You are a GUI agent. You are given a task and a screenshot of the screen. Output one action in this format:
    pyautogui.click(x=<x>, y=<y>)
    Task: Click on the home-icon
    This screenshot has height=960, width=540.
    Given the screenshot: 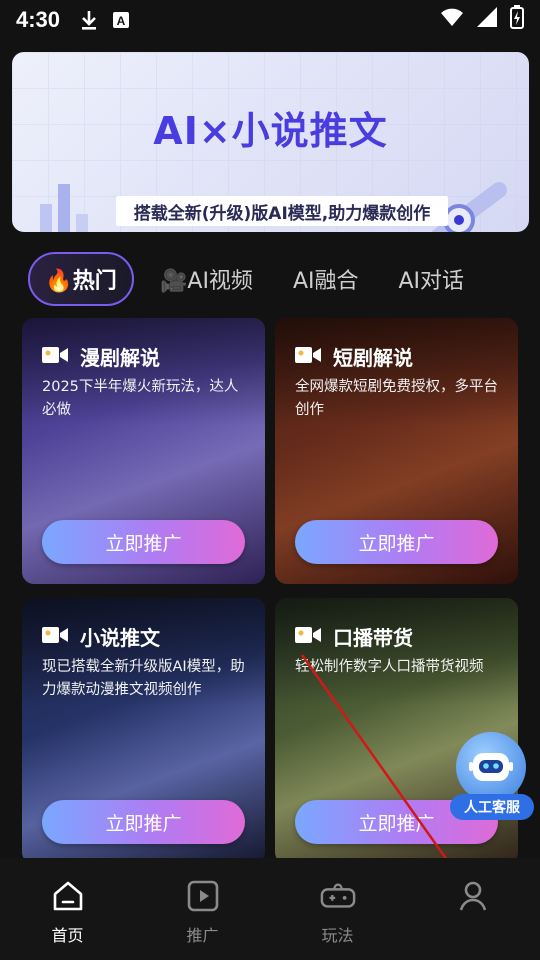 What is the action you would take?
    pyautogui.click(x=68, y=896)
    